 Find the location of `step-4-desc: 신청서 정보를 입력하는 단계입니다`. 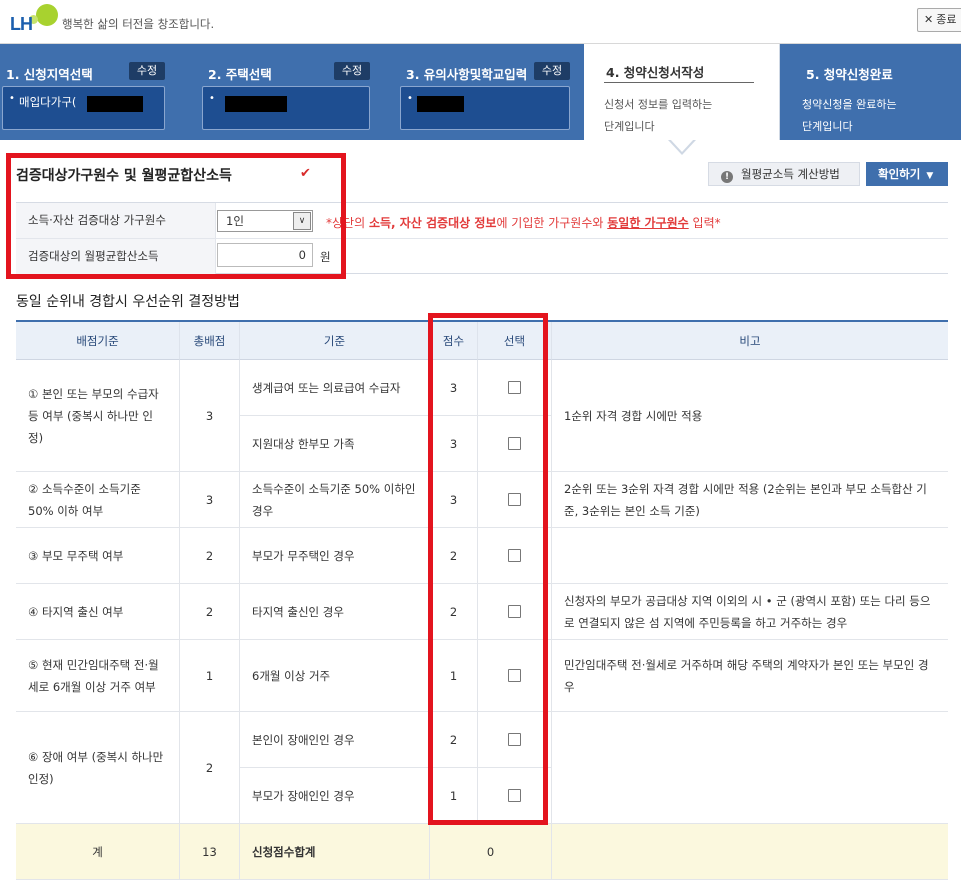

step-4-desc: 신청서 정보를 입력하는 단계입니다 is located at coordinates (658, 115).